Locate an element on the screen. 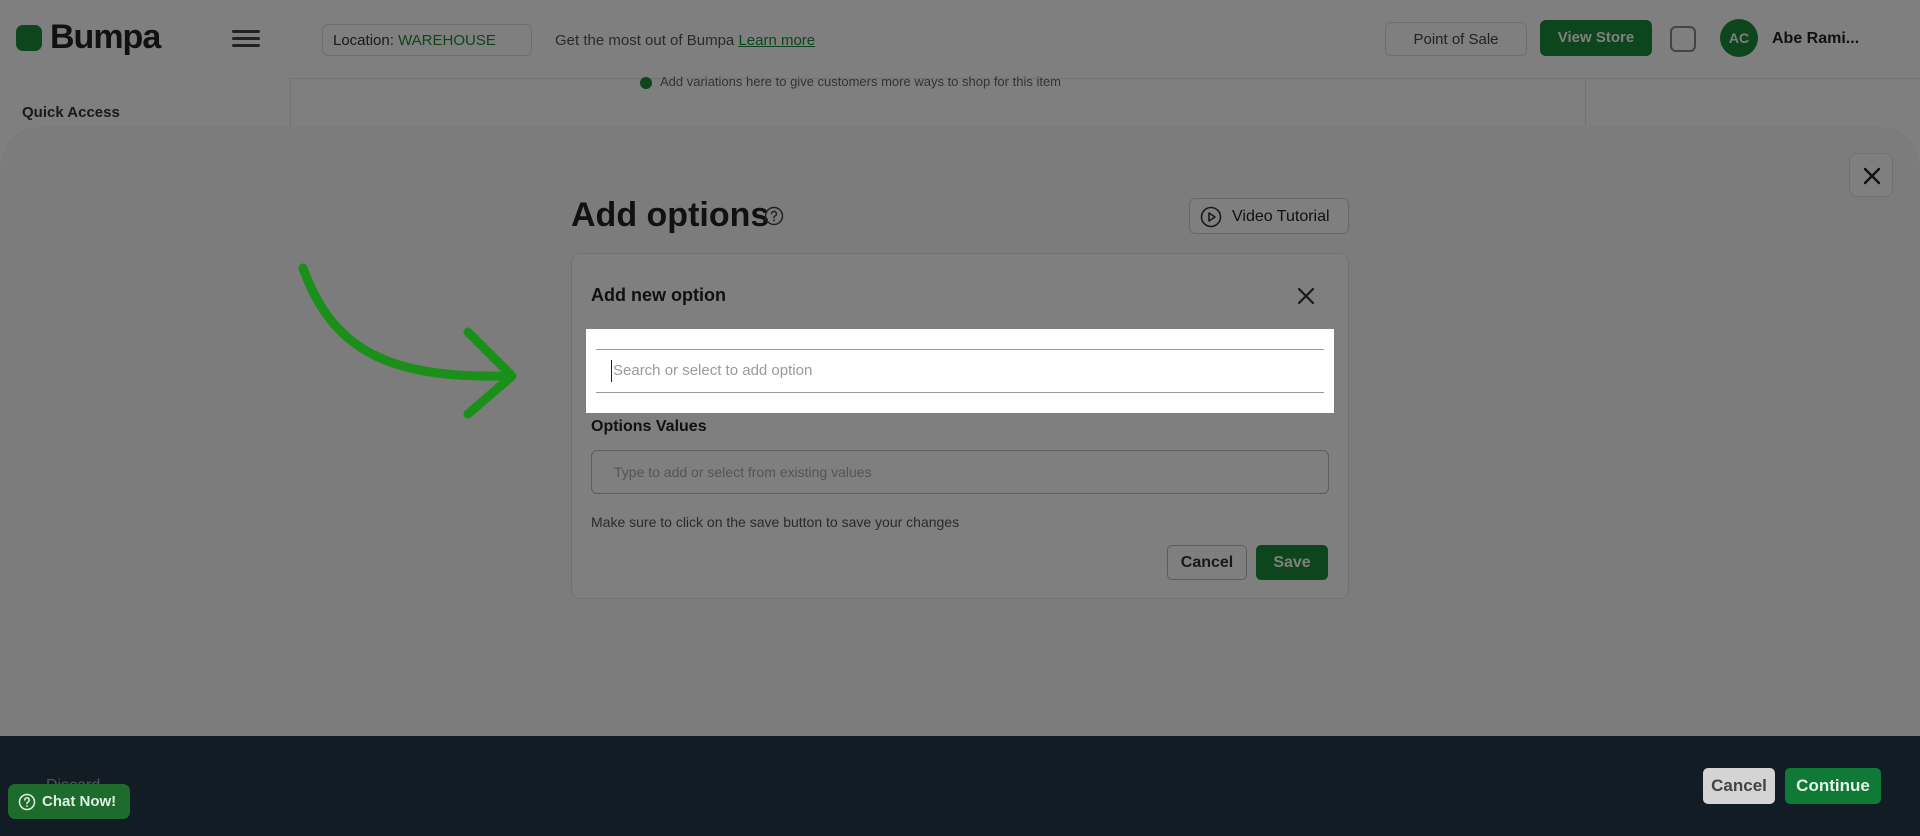  chat-now-button: Chat Now! is located at coordinates (69, 801).